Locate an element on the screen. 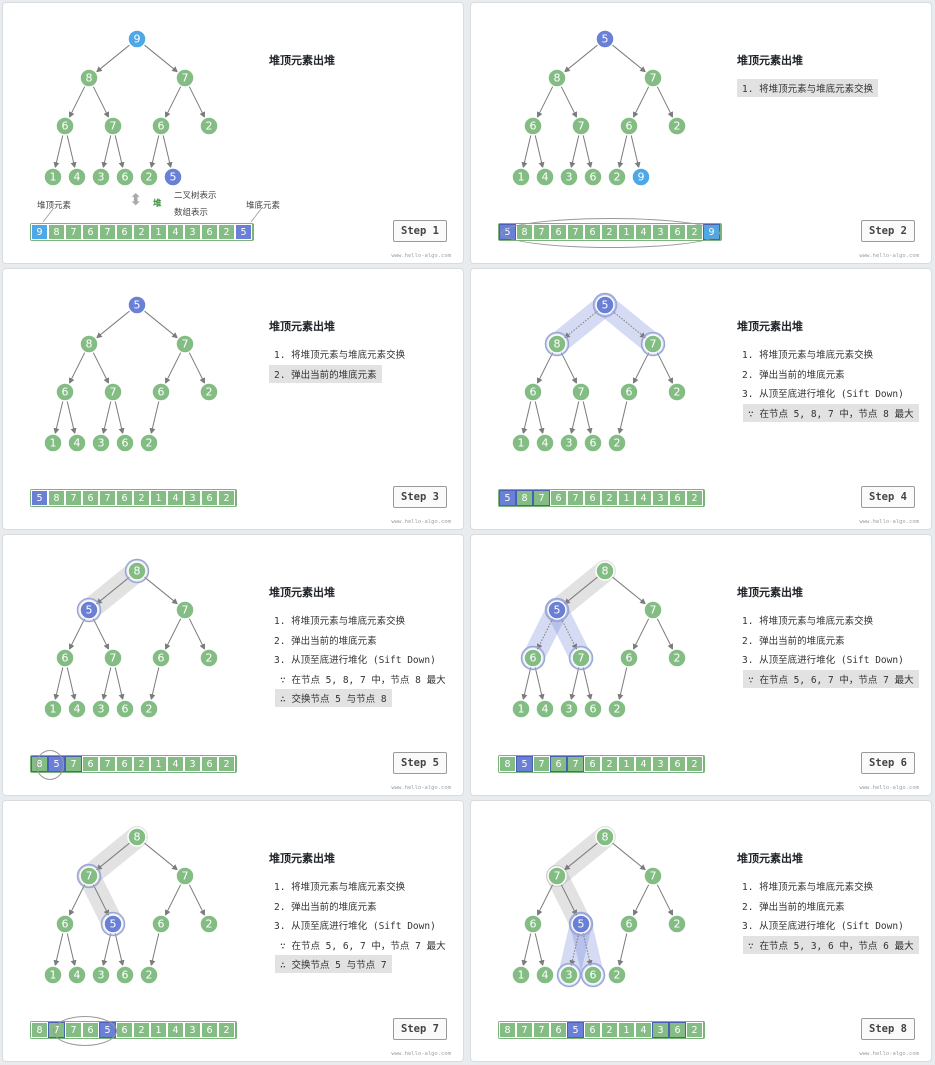  step-button: Step 6 is located at coordinates (888, 763).